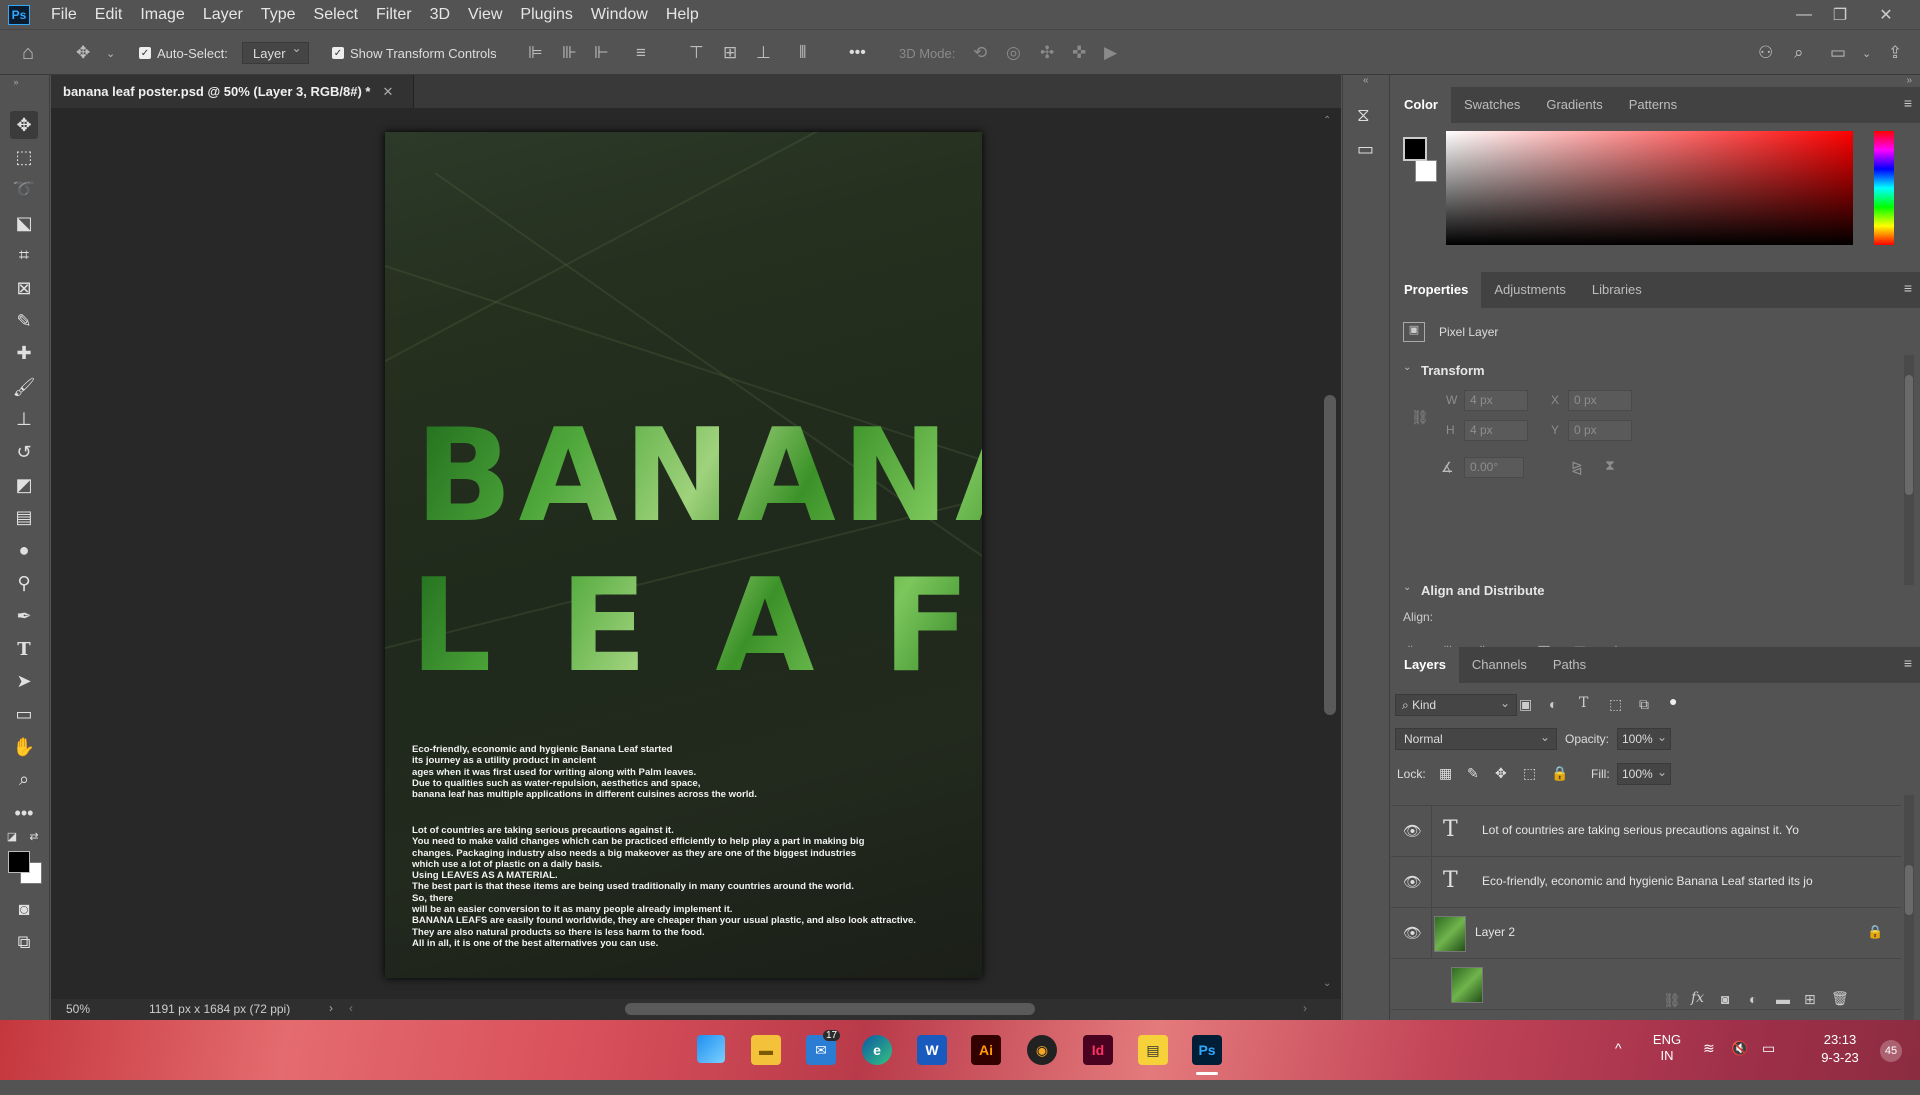 This screenshot has height=1095, width=1920. I want to click on horizontal-scroll-thumb, so click(830, 1009).